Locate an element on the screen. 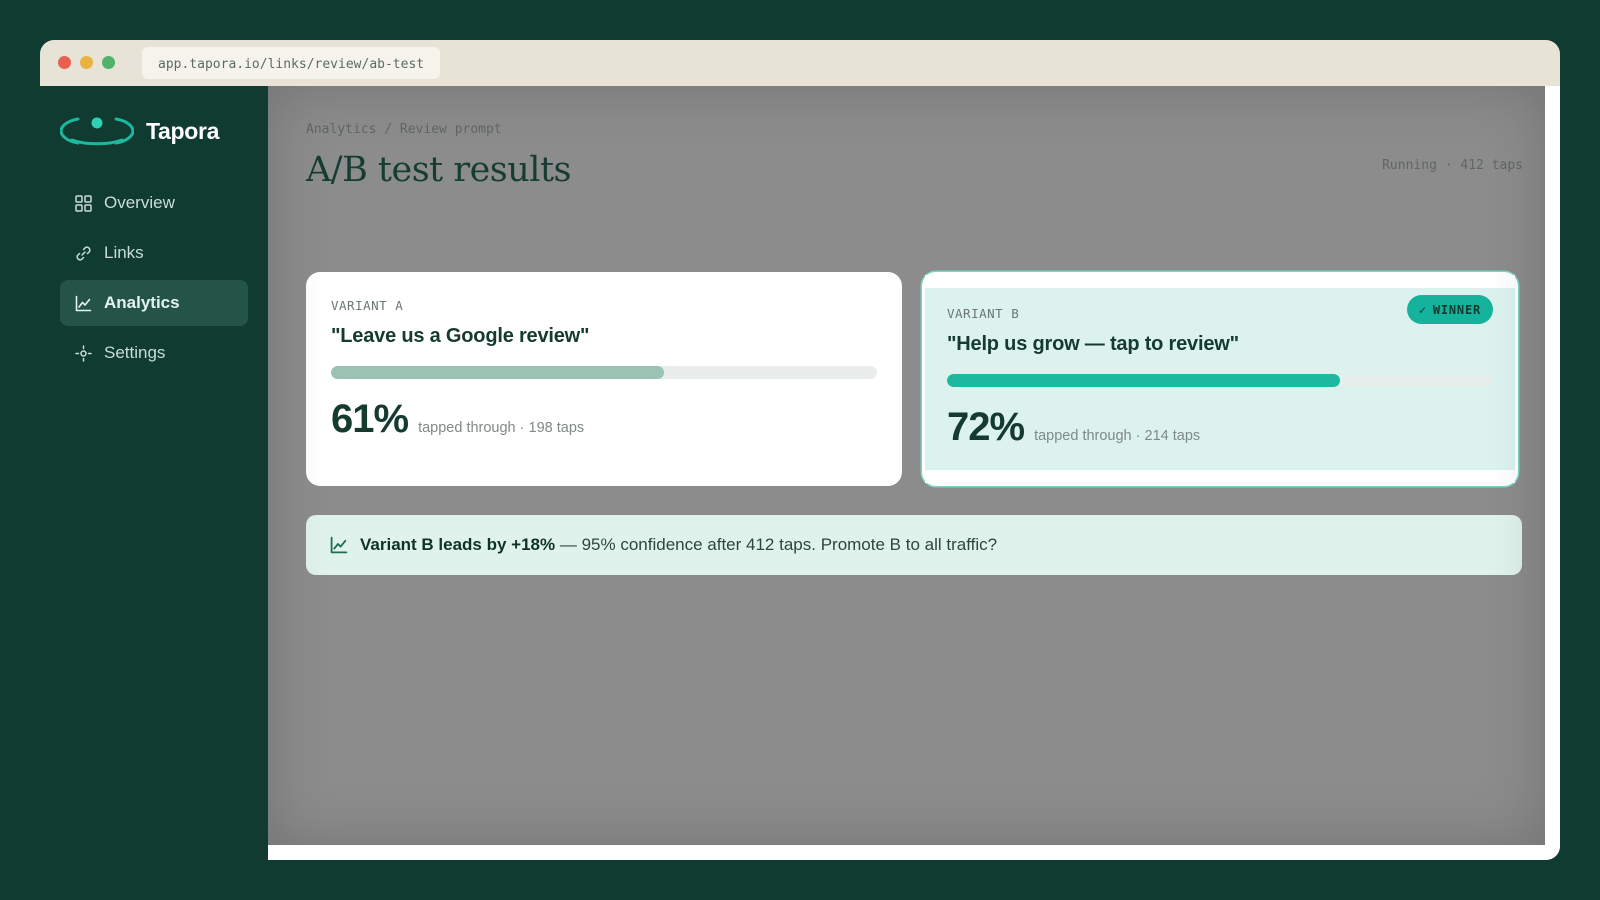 This screenshot has height=900, width=1600. variant-quote: "Leave us a Google review" is located at coordinates (460, 336).